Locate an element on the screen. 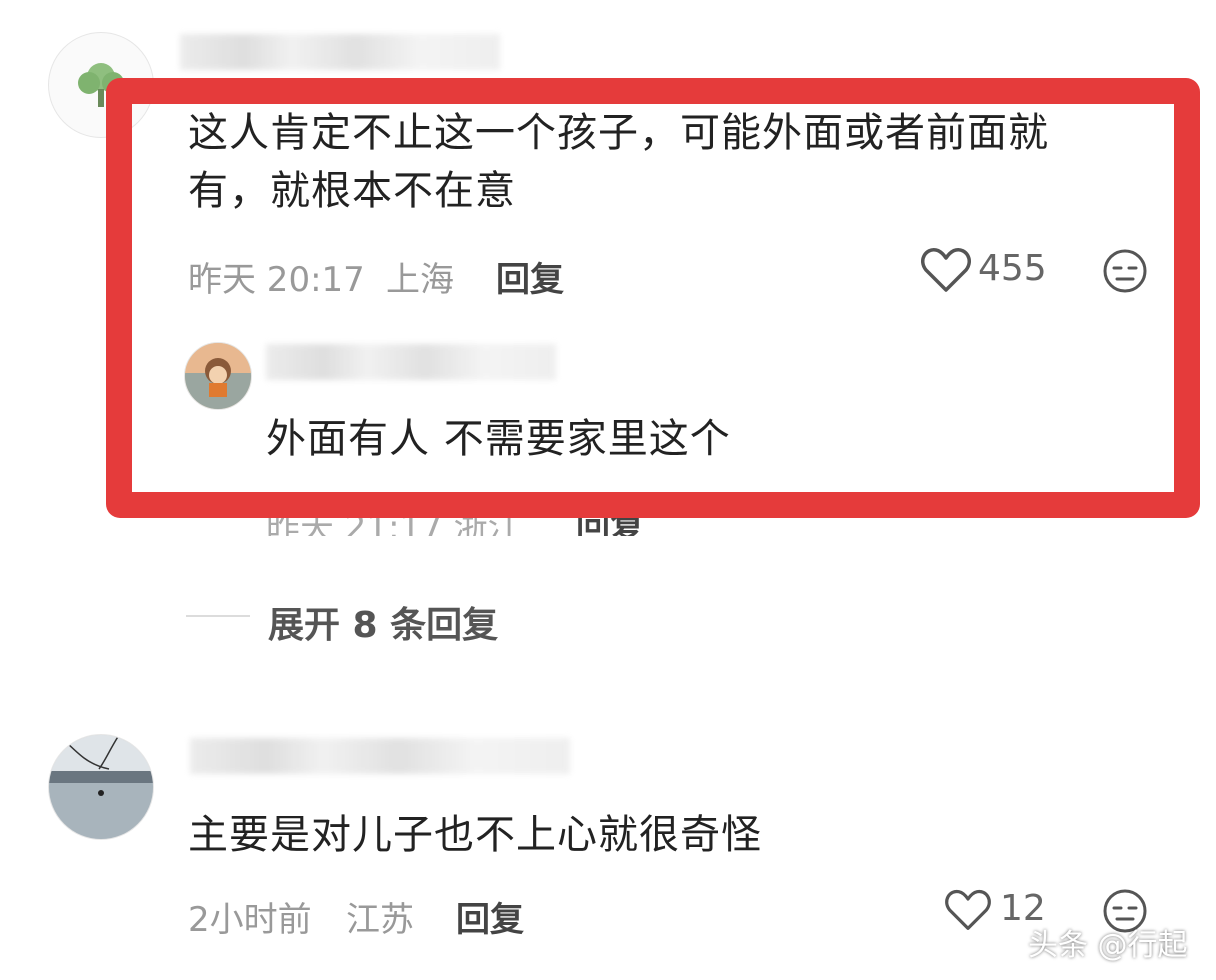 The image size is (1216, 980). reply-text: 外面有人 不需要家里这个 is located at coordinates (498, 439).